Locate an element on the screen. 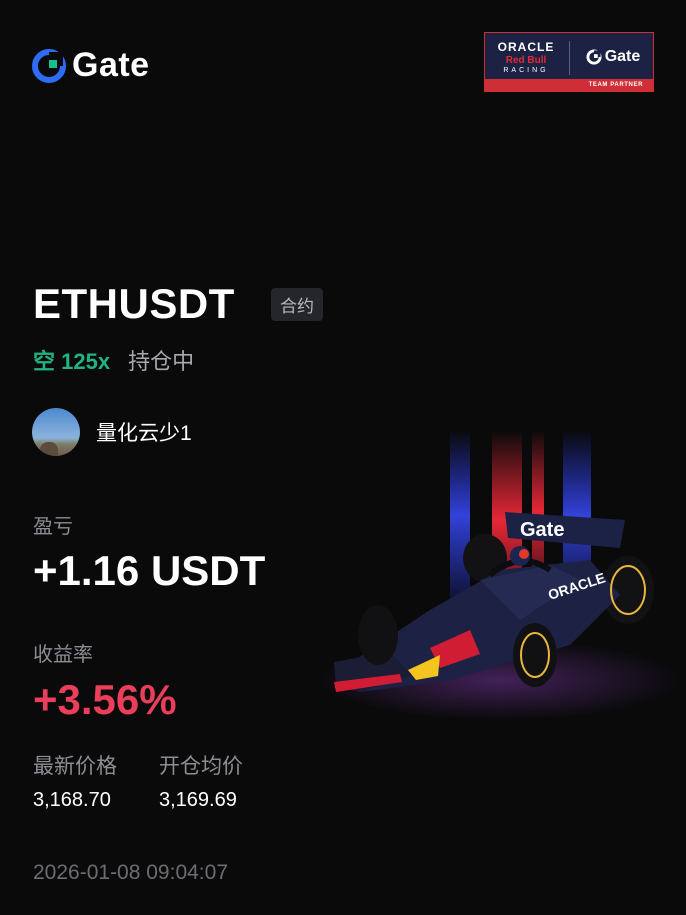  trading-pair: ETHUSDT is located at coordinates (134, 303).